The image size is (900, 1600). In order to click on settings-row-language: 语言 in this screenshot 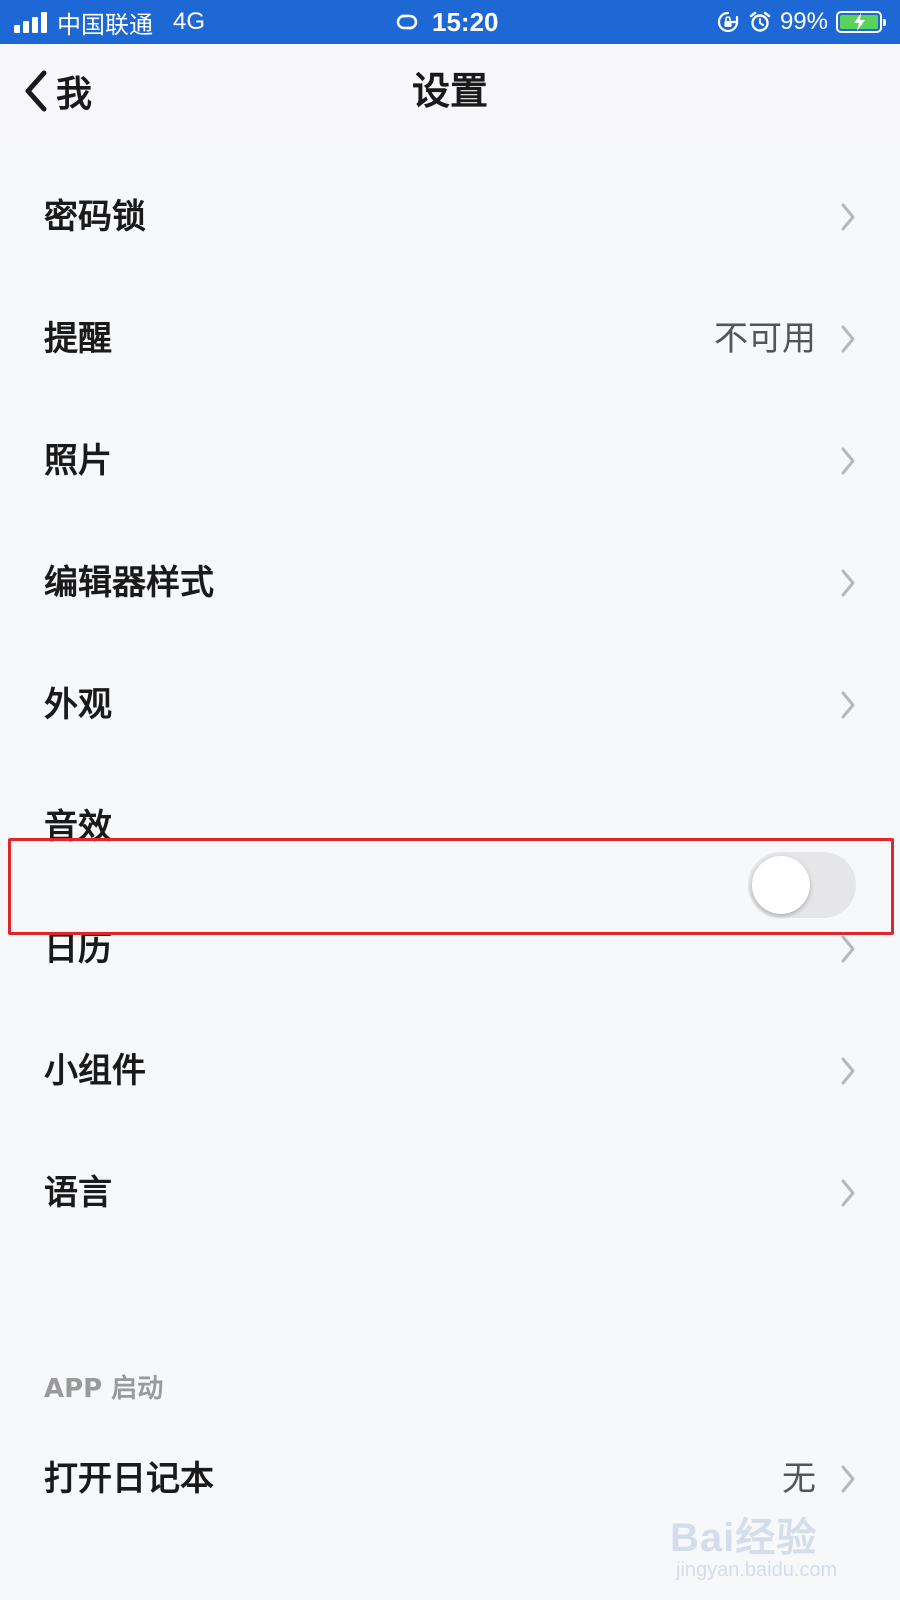, I will do `click(450, 1193)`.